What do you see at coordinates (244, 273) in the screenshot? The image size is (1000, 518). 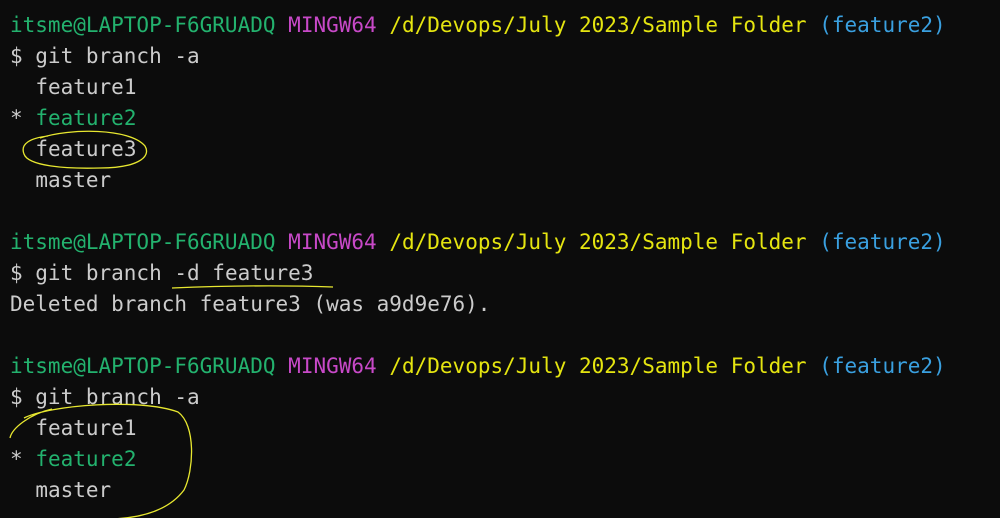 I see `command-args: -d feature3` at bounding box center [244, 273].